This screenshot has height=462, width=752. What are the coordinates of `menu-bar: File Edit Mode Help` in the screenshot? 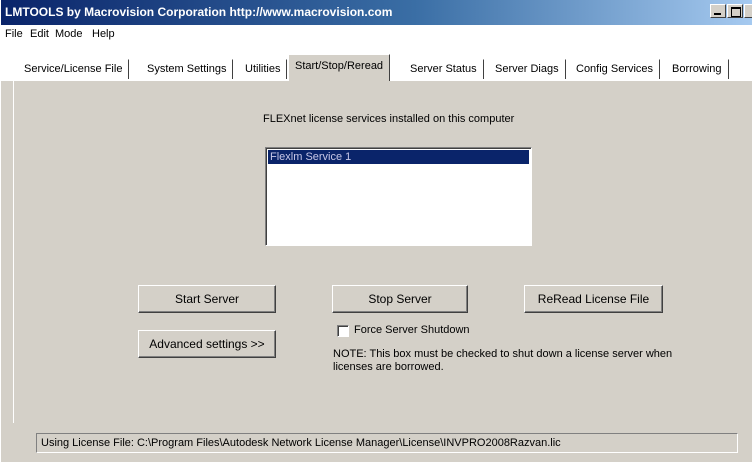 It's located at (376, 35).